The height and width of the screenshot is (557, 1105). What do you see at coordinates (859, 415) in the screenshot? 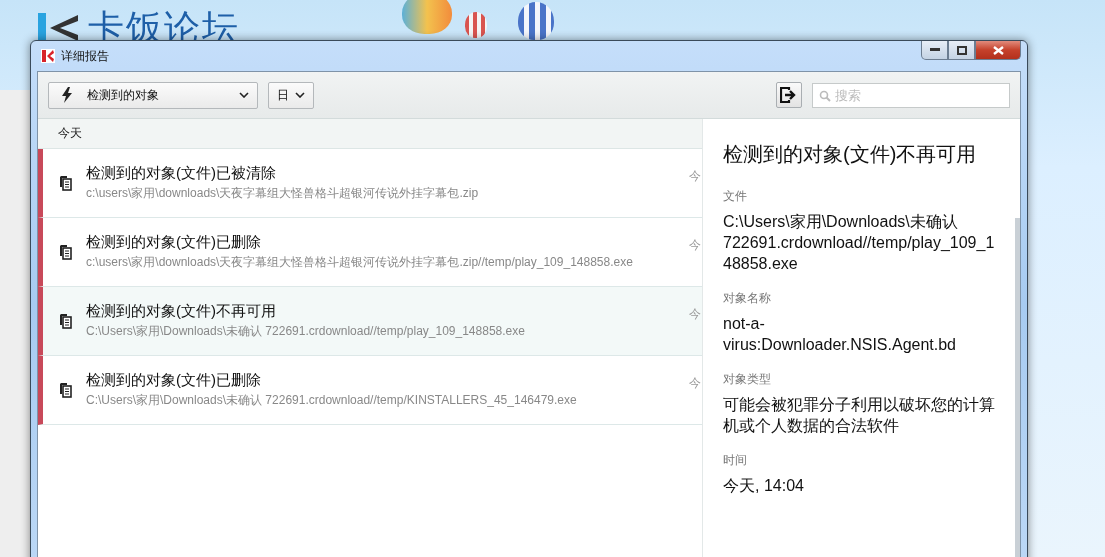
I see `field-value: 可能会被犯罪分子利用以破坏您的计算机或个人数据的合法软件` at bounding box center [859, 415].